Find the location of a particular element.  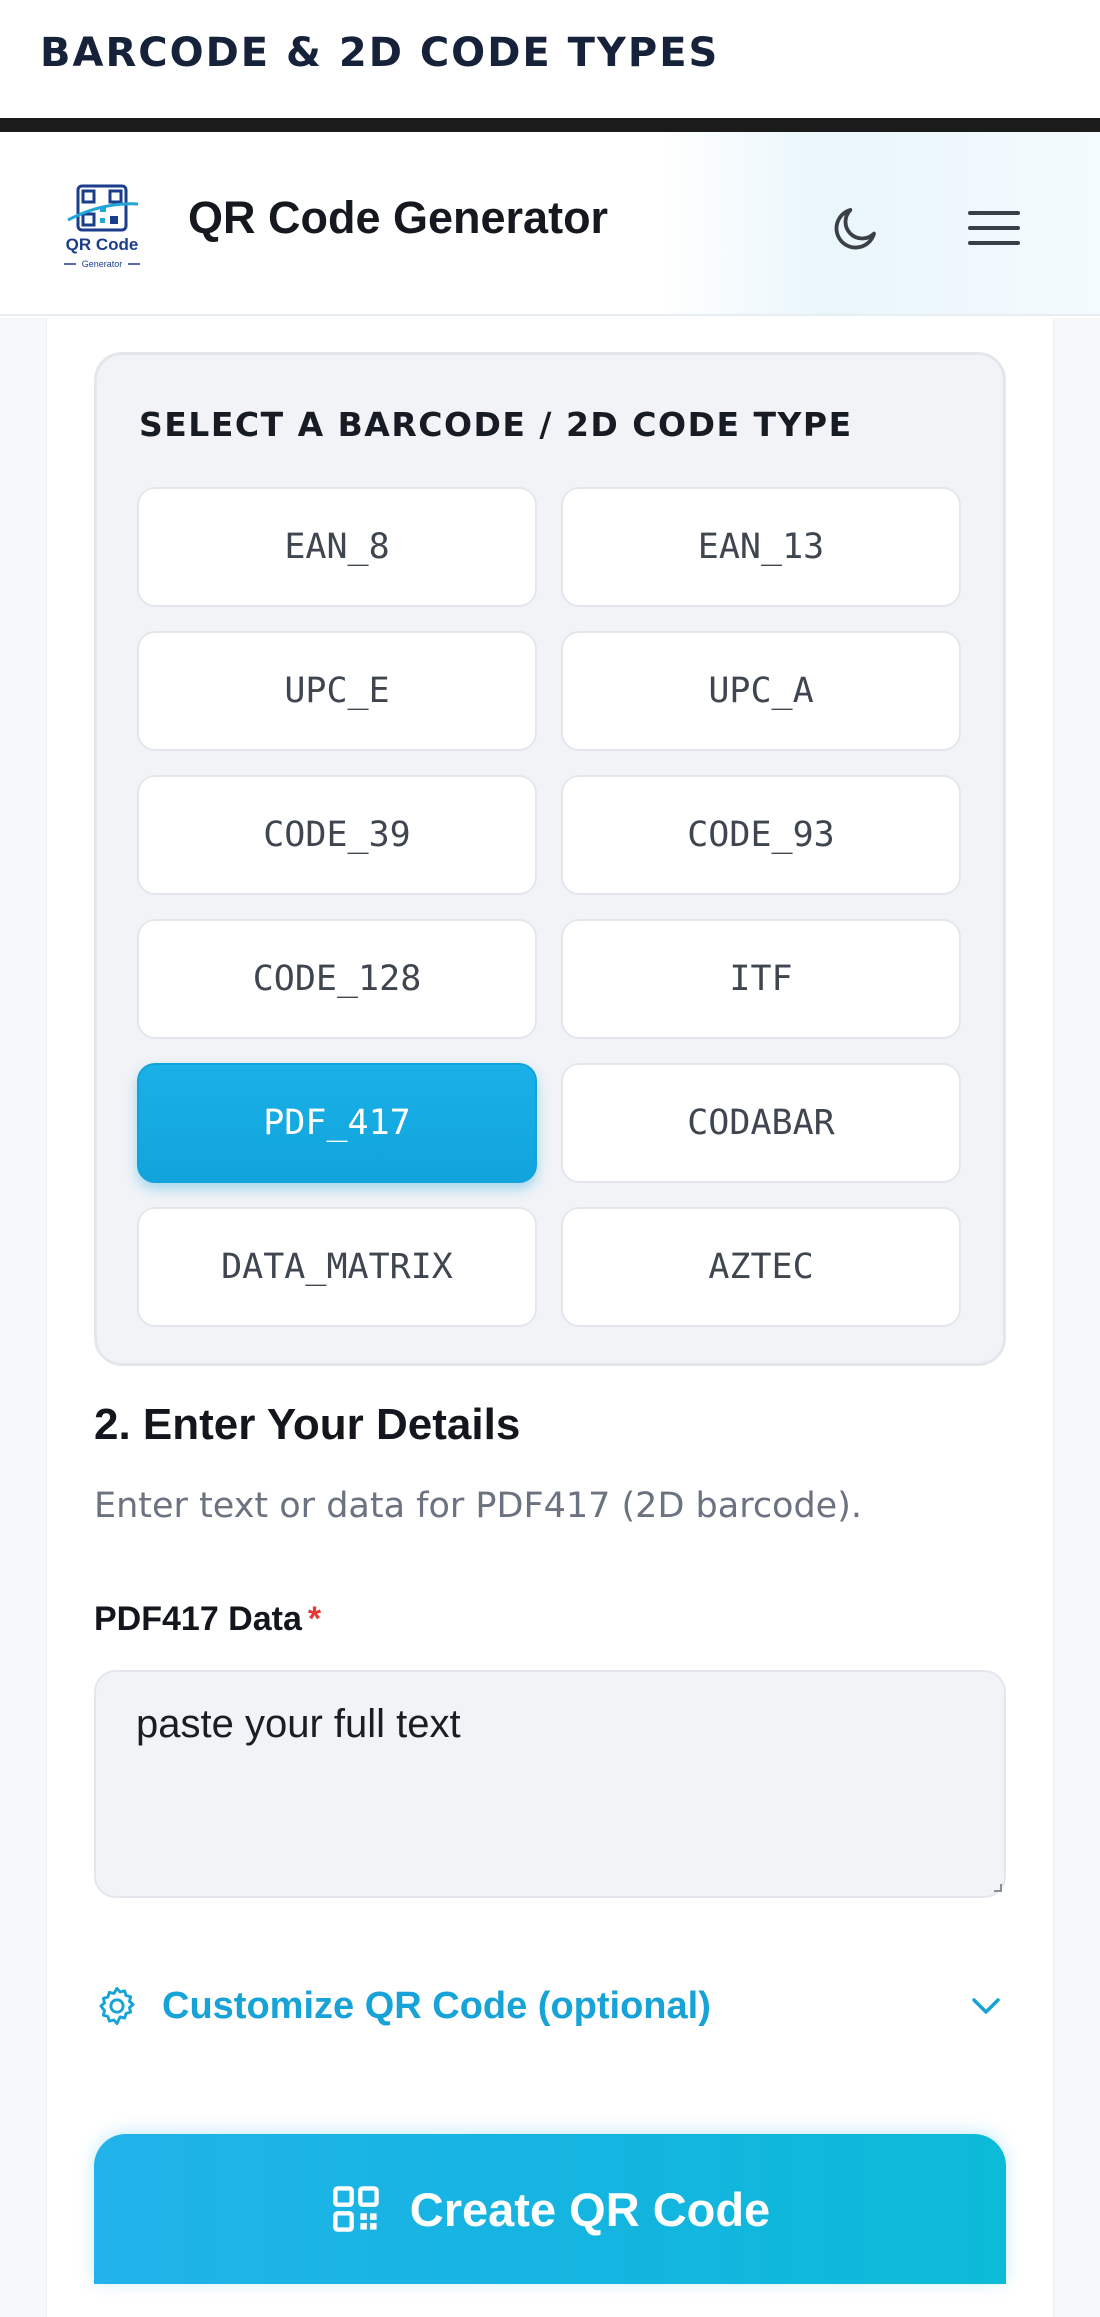

type-button-itf: ITF is located at coordinates (761, 979).